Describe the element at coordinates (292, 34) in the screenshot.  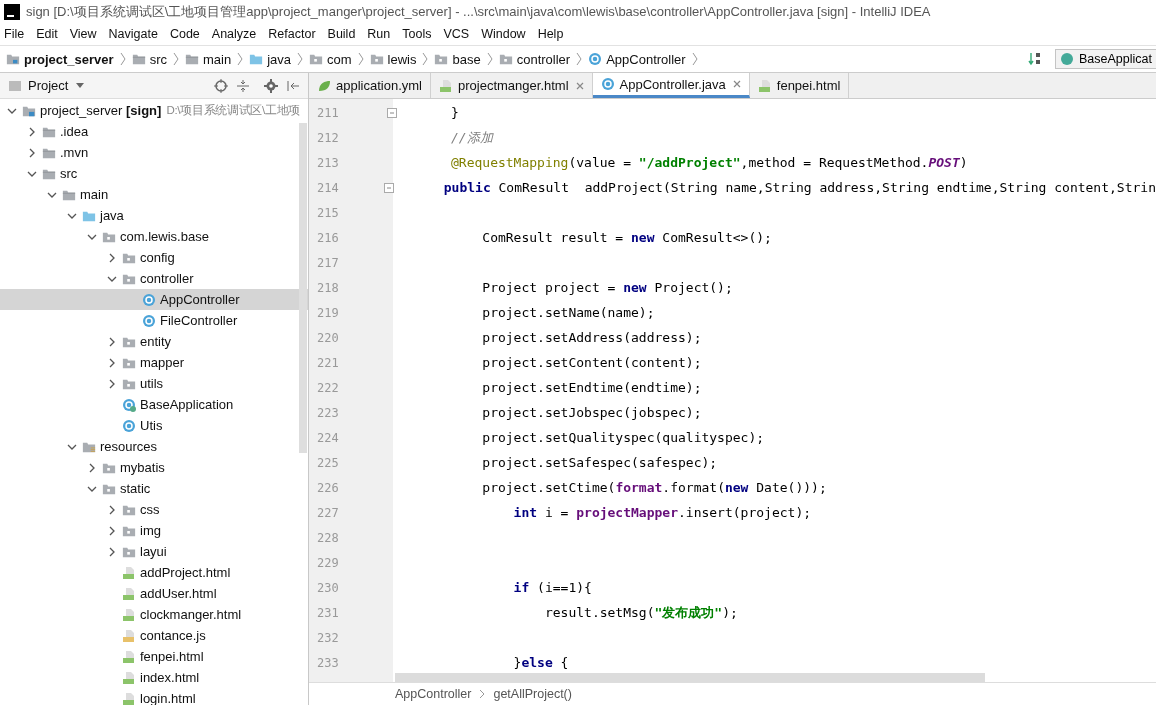
I see `menu-item: Refactor` at that location.